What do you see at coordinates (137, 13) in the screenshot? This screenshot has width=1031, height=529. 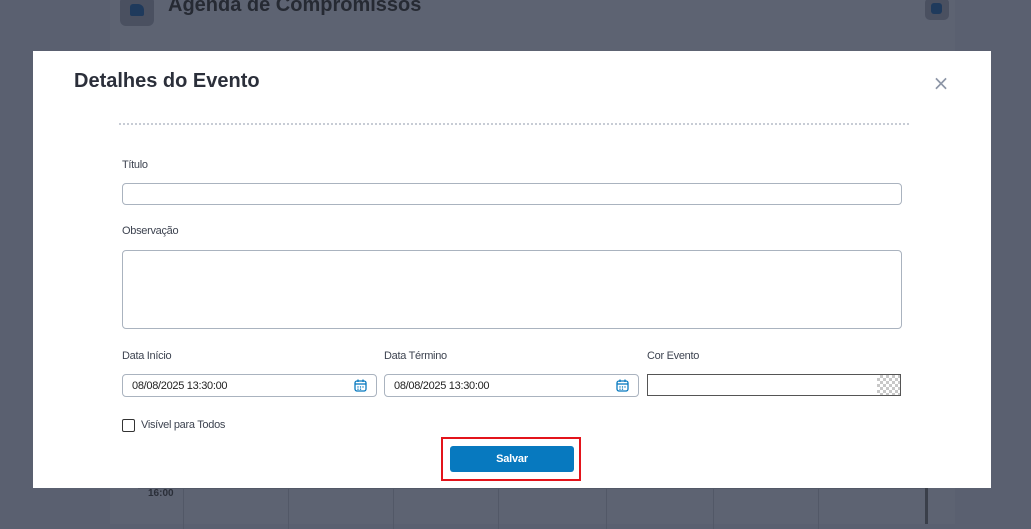 I see `book-icon` at bounding box center [137, 13].